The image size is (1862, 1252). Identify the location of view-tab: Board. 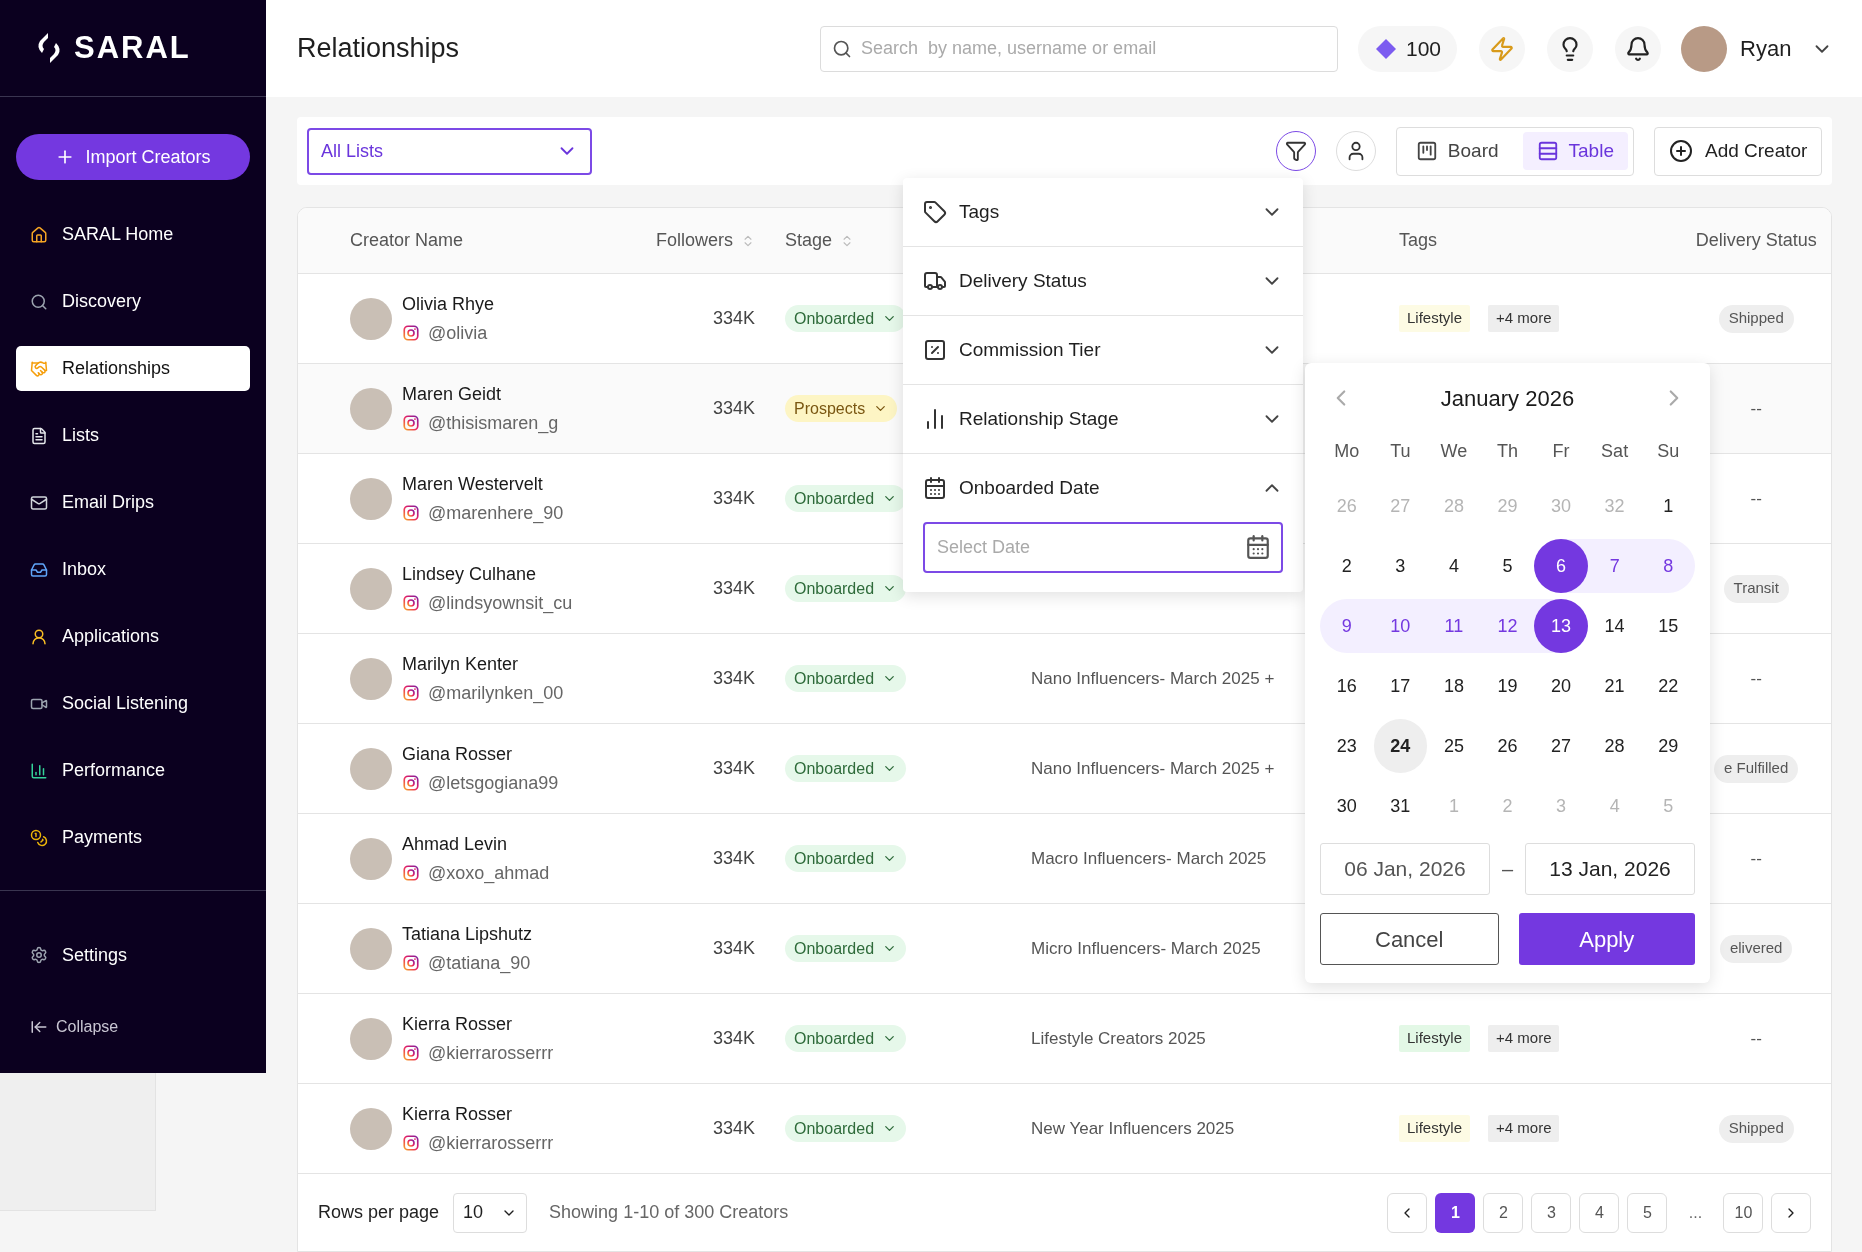
(1457, 151).